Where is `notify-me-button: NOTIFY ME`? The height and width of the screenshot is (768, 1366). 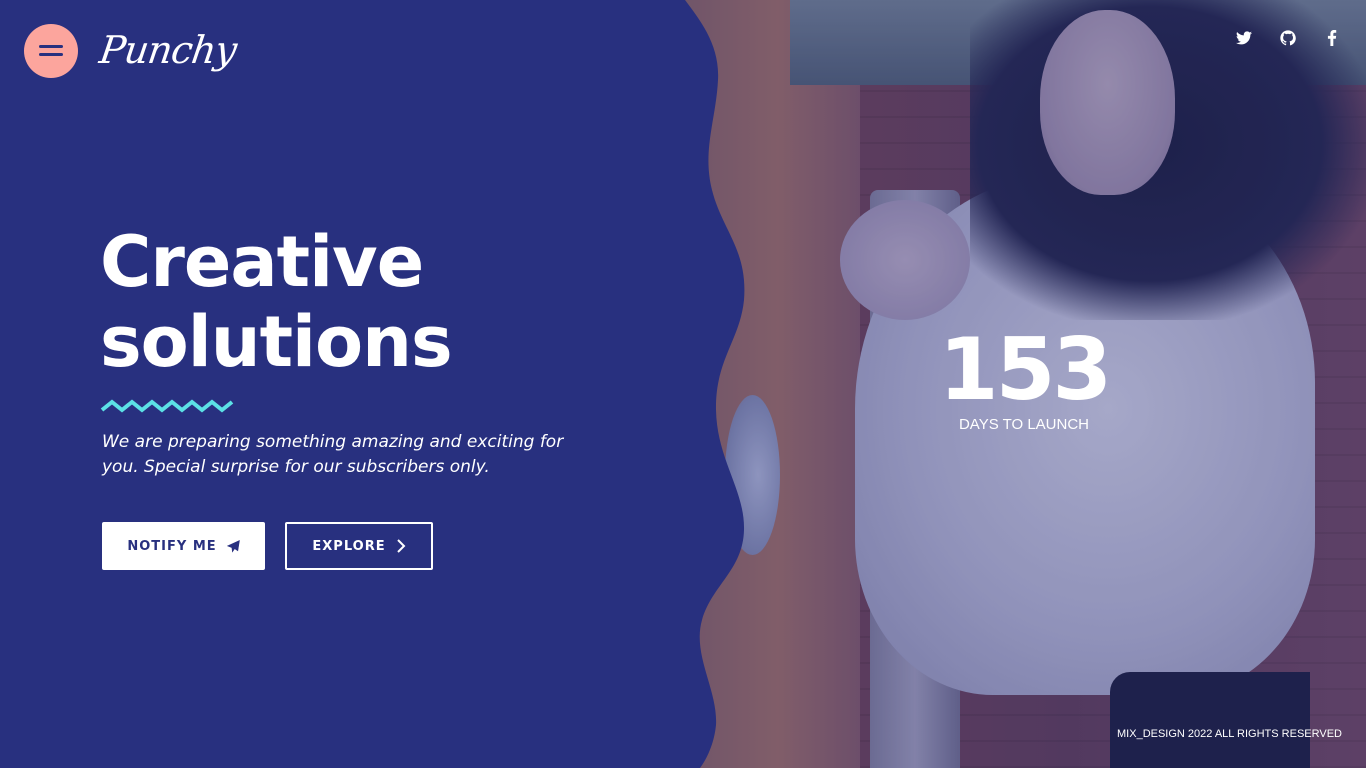 notify-me-button: NOTIFY ME is located at coordinates (183, 546).